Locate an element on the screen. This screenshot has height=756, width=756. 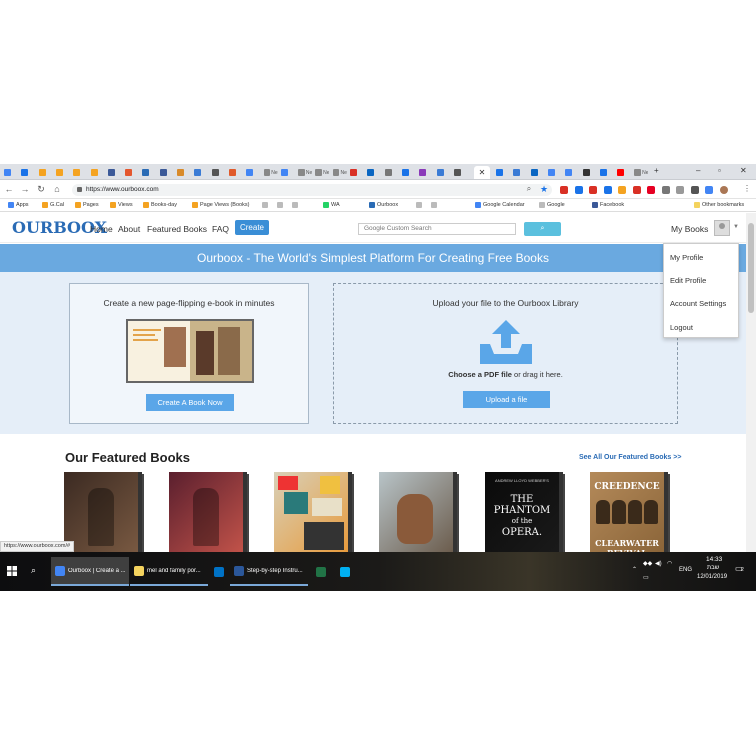
nav-home: Home is located at coordinates (101, 229).